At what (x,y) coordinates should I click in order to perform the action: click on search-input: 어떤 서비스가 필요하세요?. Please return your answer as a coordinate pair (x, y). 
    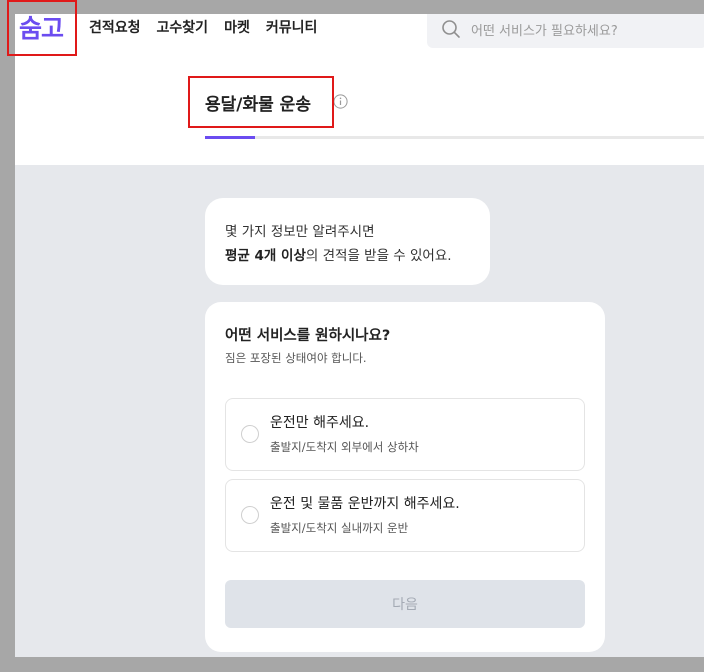
    Looking at the image, I should click on (565, 31).